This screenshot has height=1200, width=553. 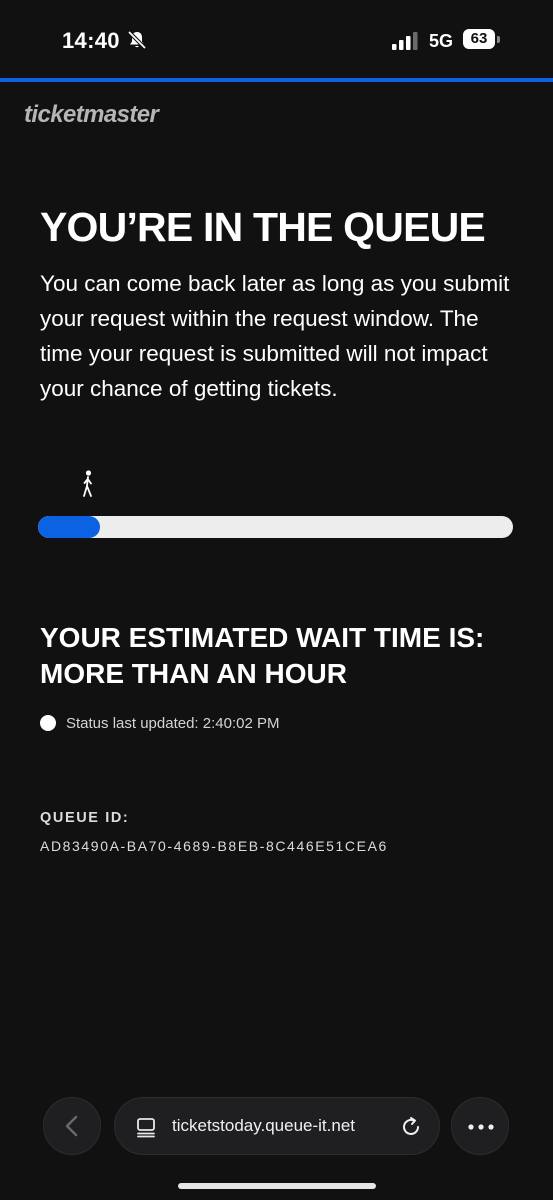 I want to click on browser-toolbar: ticketstoday.queue-it.net, so click(x=276, y=1127).